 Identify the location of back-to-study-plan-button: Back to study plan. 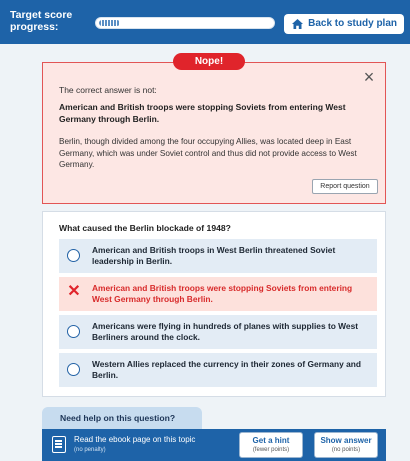
(344, 24).